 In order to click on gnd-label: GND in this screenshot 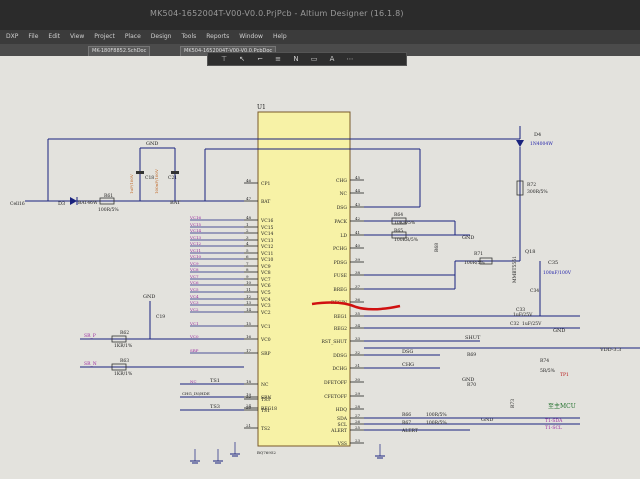, I will do `click(152, 144)`.